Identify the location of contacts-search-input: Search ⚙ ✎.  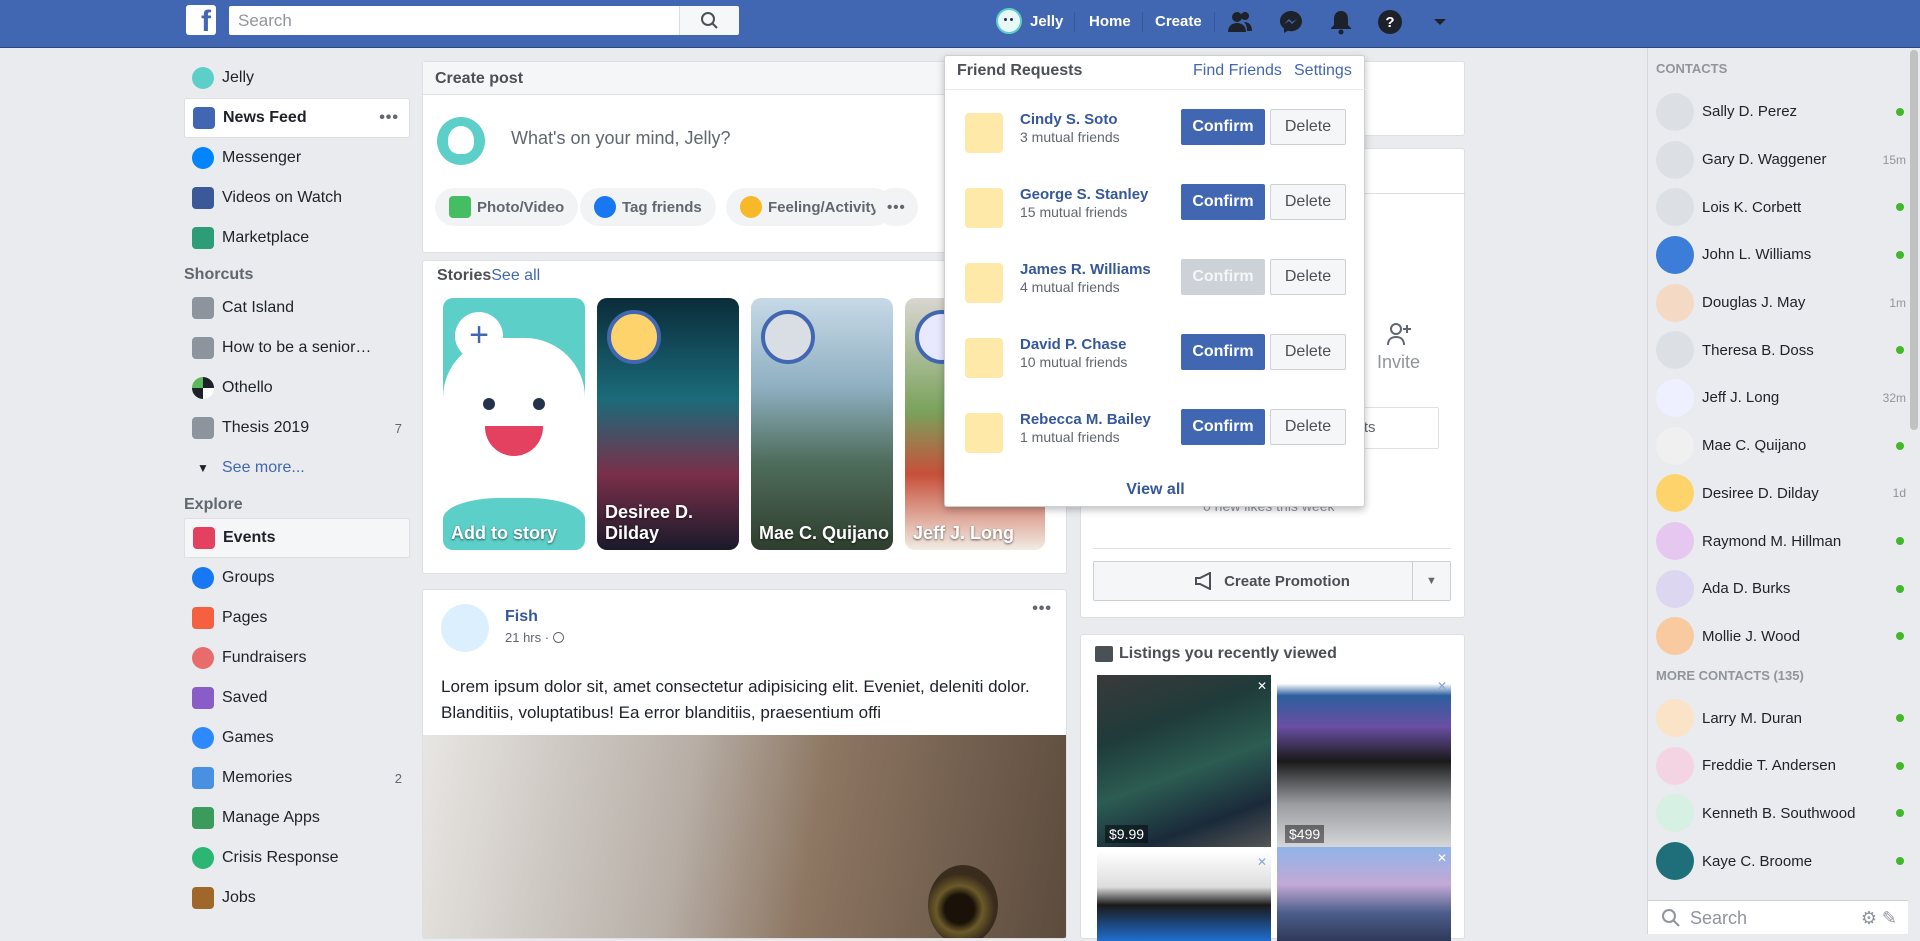
(1784, 917).